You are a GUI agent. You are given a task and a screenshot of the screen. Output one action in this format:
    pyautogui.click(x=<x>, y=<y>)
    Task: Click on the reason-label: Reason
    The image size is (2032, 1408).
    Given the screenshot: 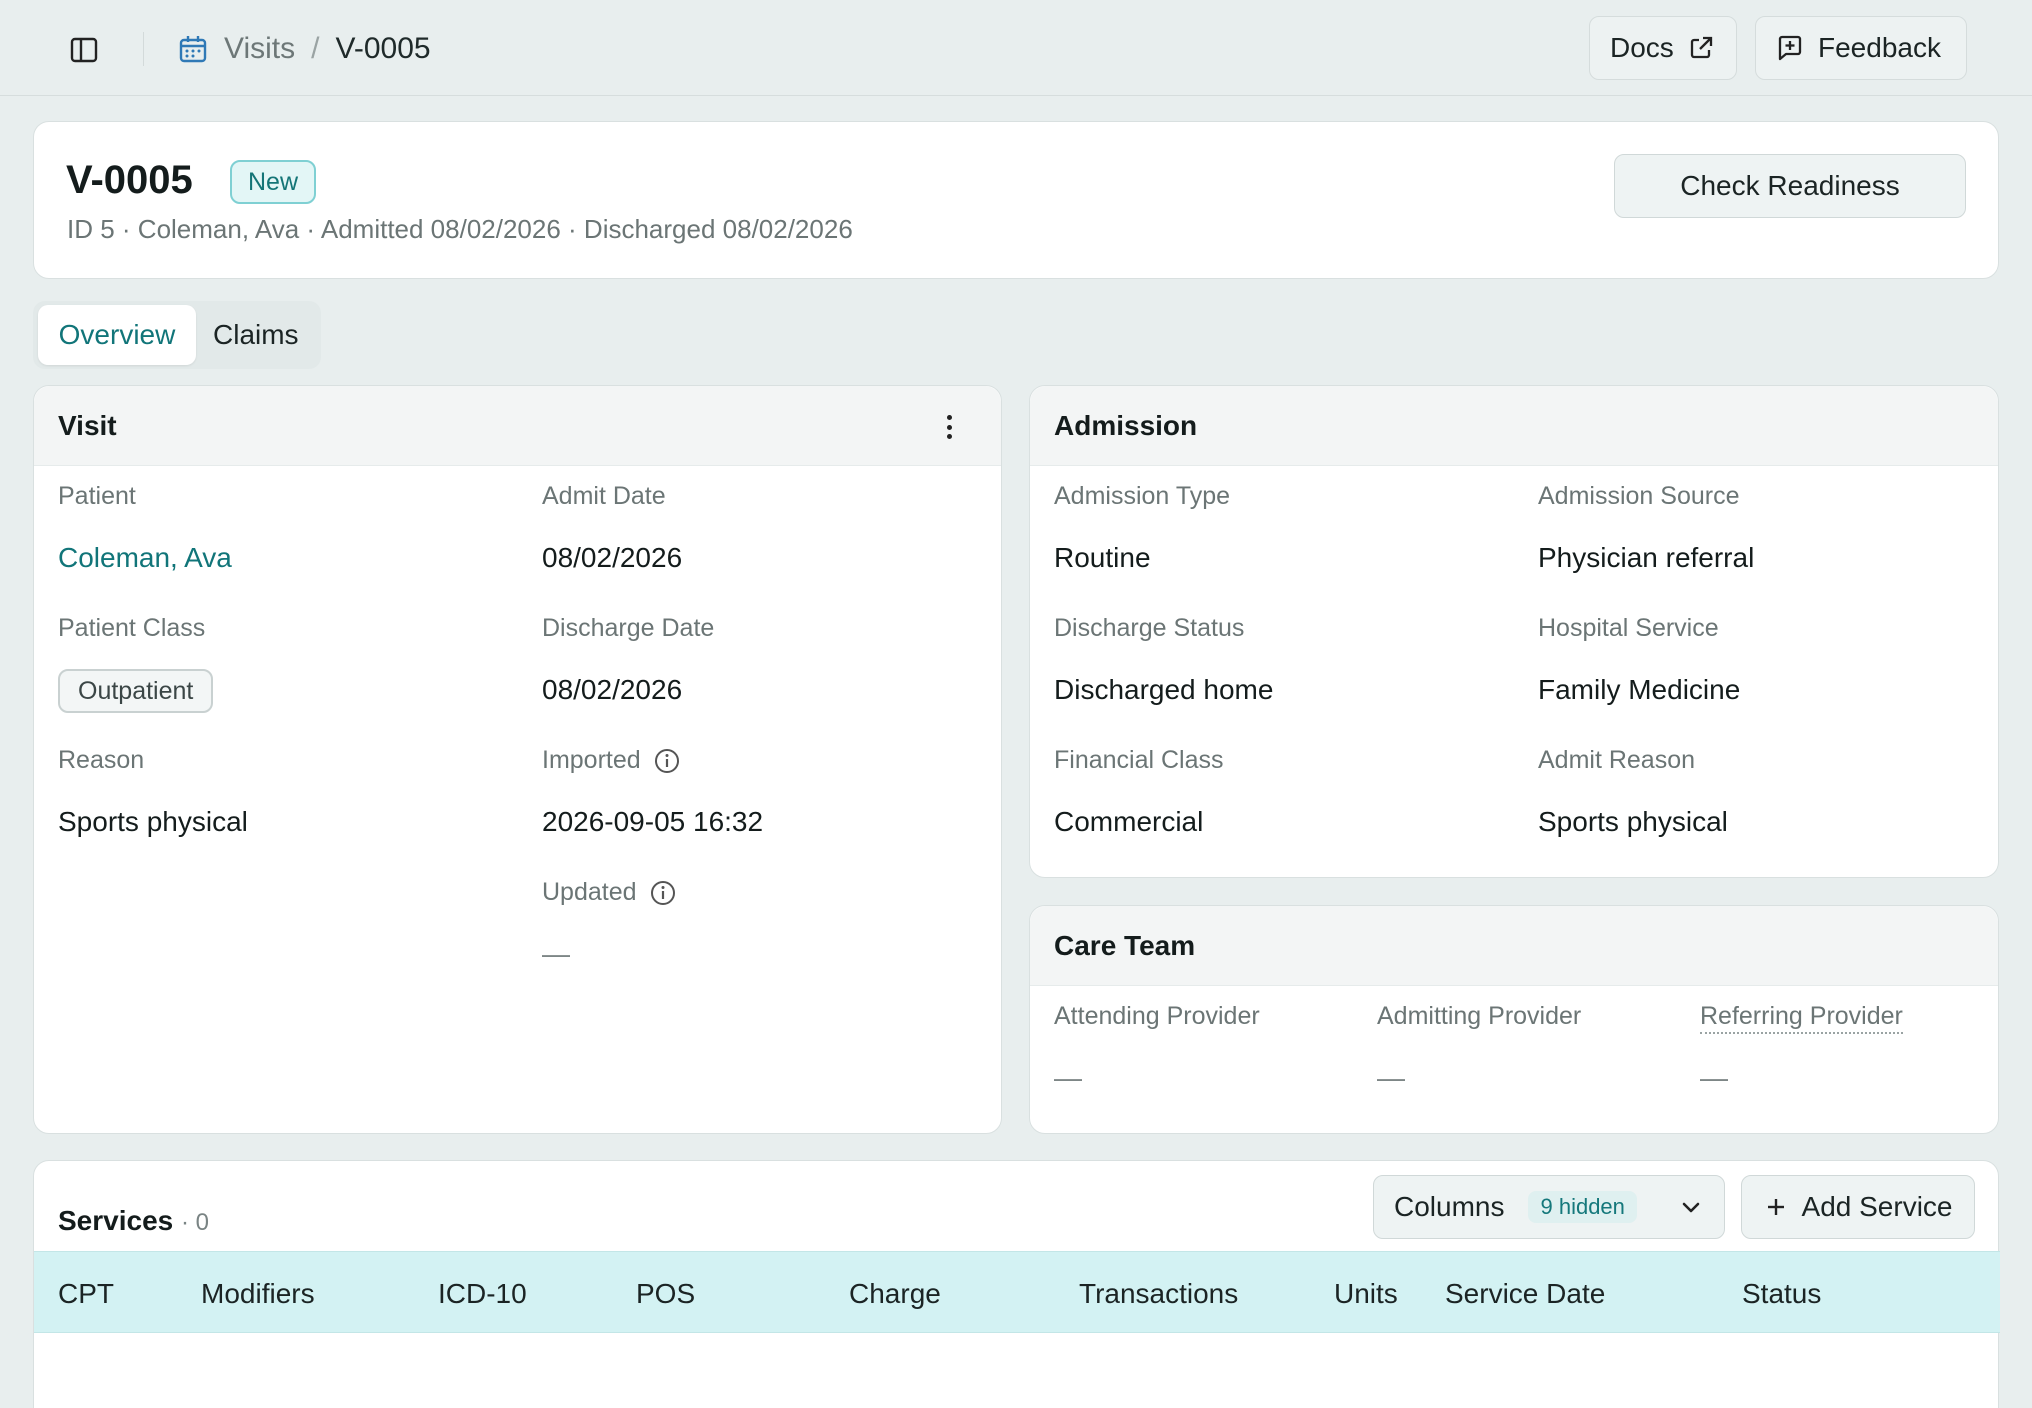 What is the action you would take?
    pyautogui.click(x=101, y=760)
    